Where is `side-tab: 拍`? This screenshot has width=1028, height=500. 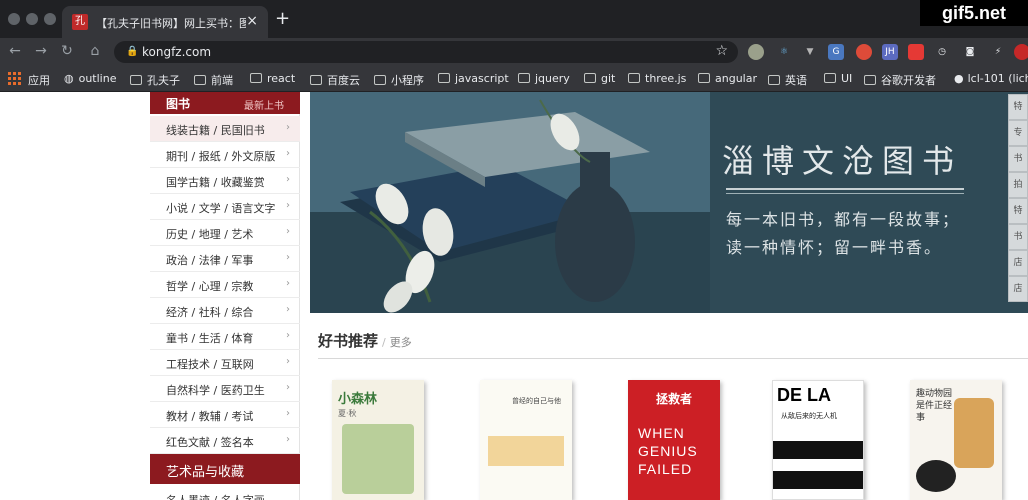 side-tab: 拍 is located at coordinates (1018, 185).